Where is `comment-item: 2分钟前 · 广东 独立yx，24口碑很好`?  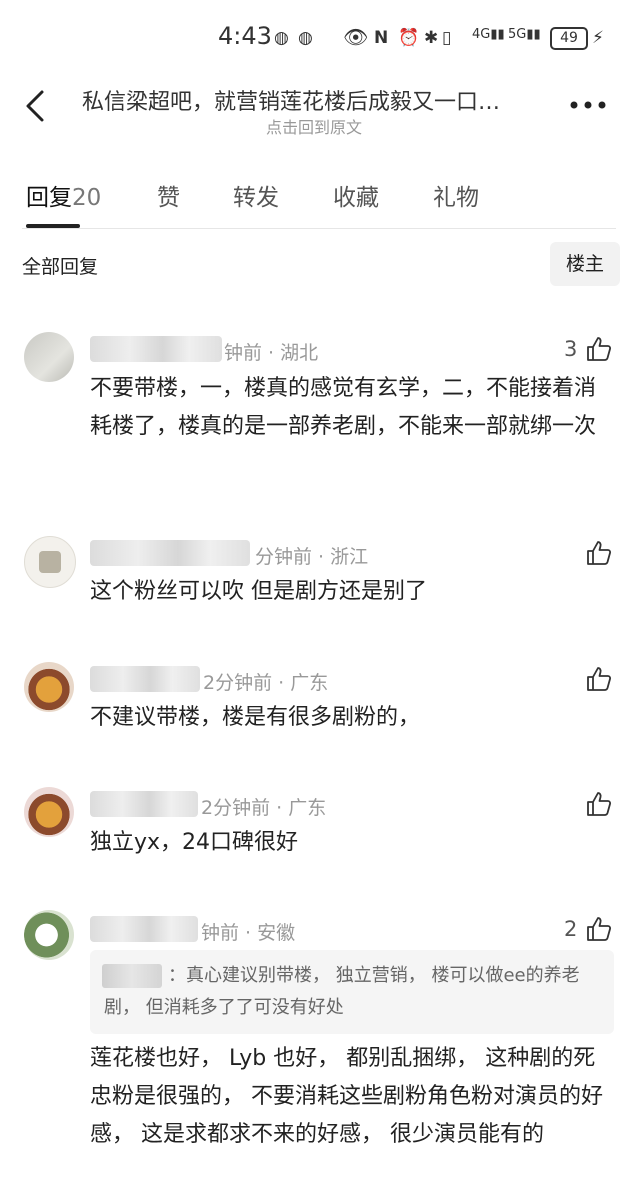
comment-item: 2分钟前 · 广东 独立yx，24口碑很好 is located at coordinates (320, 825).